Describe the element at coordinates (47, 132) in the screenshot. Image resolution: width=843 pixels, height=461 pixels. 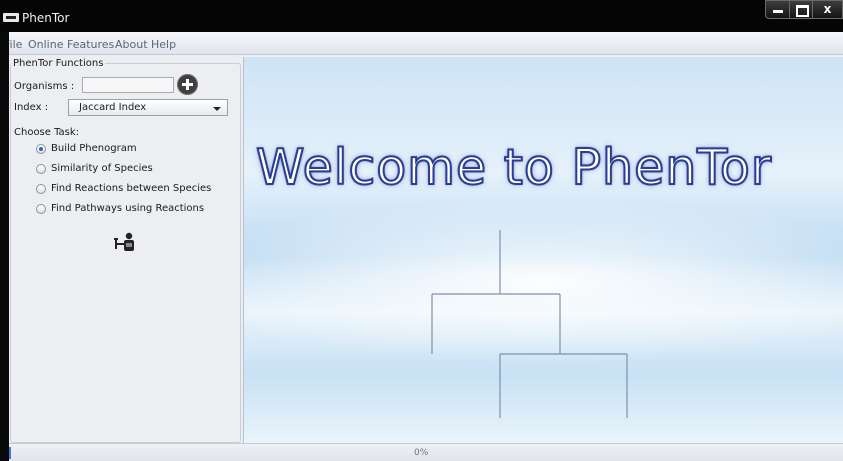
I see `choose-task-label: Choose Task:` at that location.